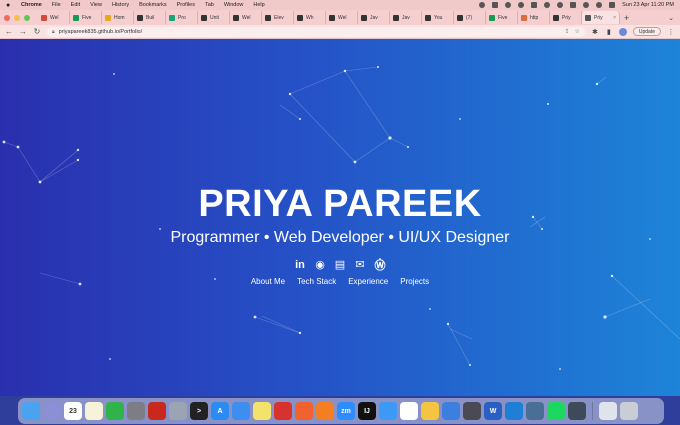 The image size is (680, 425). I want to click on browser-tab: Elev×, so click(278, 17).